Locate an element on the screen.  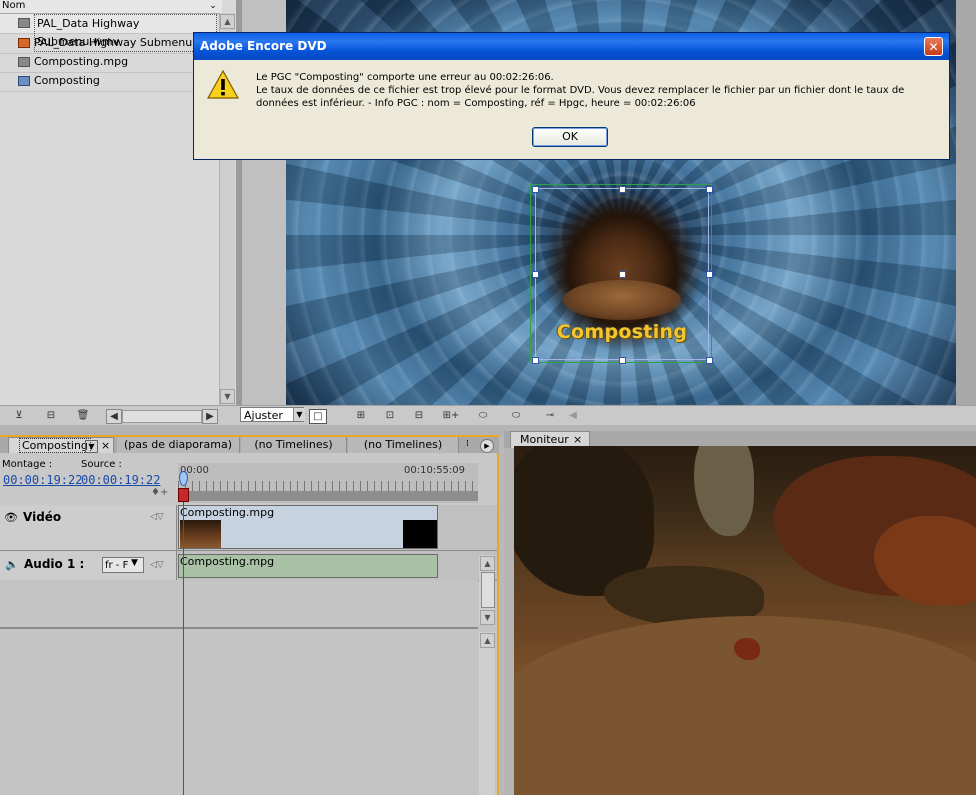
preview-margin is located at coordinates (966, 212).